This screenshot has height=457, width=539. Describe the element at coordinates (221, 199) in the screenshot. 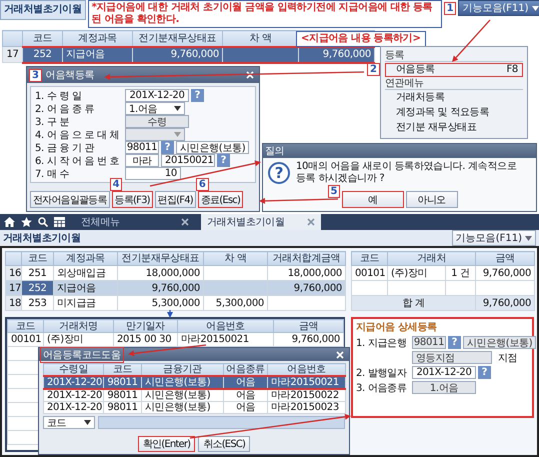

I see `dialog-button: 종료(Esc)` at that location.